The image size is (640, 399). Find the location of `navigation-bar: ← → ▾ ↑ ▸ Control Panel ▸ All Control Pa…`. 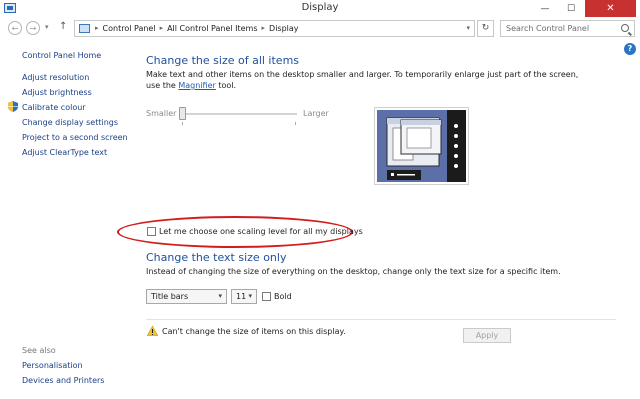

navigation-bar: ← → ▾ ↑ ▸ Control Panel ▸ All Control Pa… is located at coordinates (320, 29).